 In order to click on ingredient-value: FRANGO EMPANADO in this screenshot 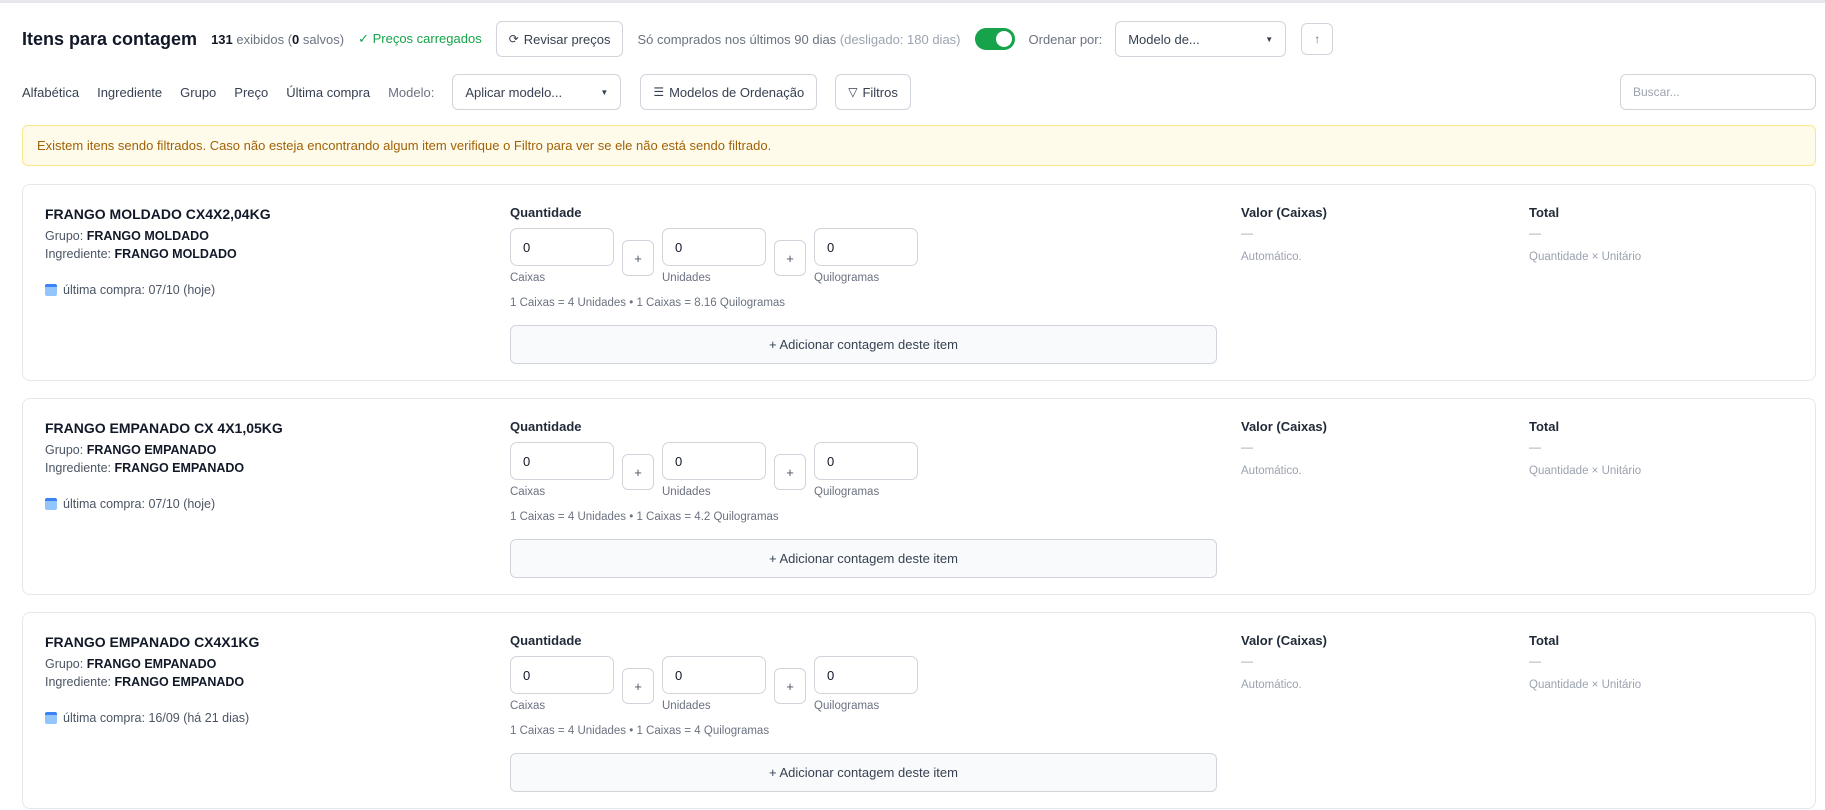, I will do `click(179, 468)`.